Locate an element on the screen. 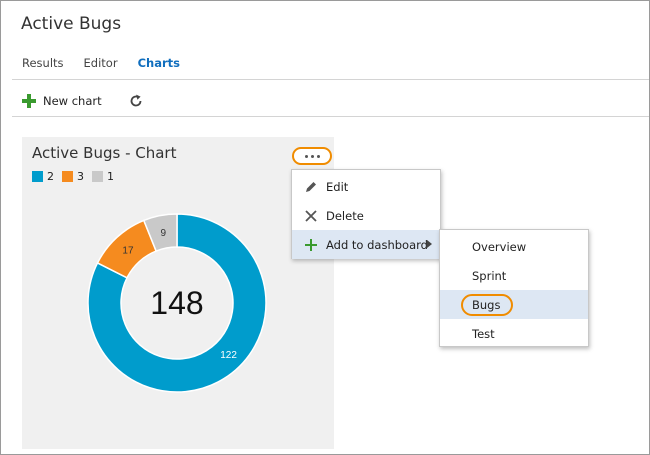 The height and width of the screenshot is (455, 650). chart-title: Active Bugs - Chart is located at coordinates (104, 153).